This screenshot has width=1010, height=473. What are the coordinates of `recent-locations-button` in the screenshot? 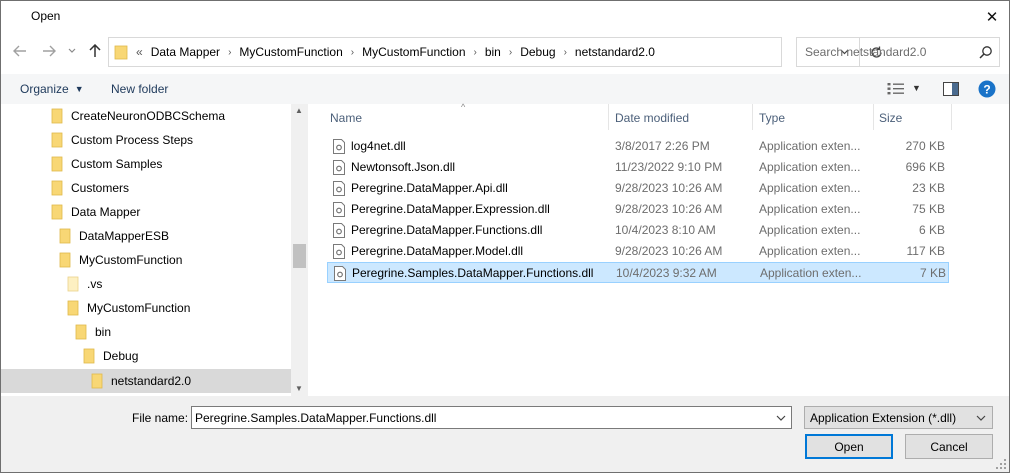 It's located at (72, 51).